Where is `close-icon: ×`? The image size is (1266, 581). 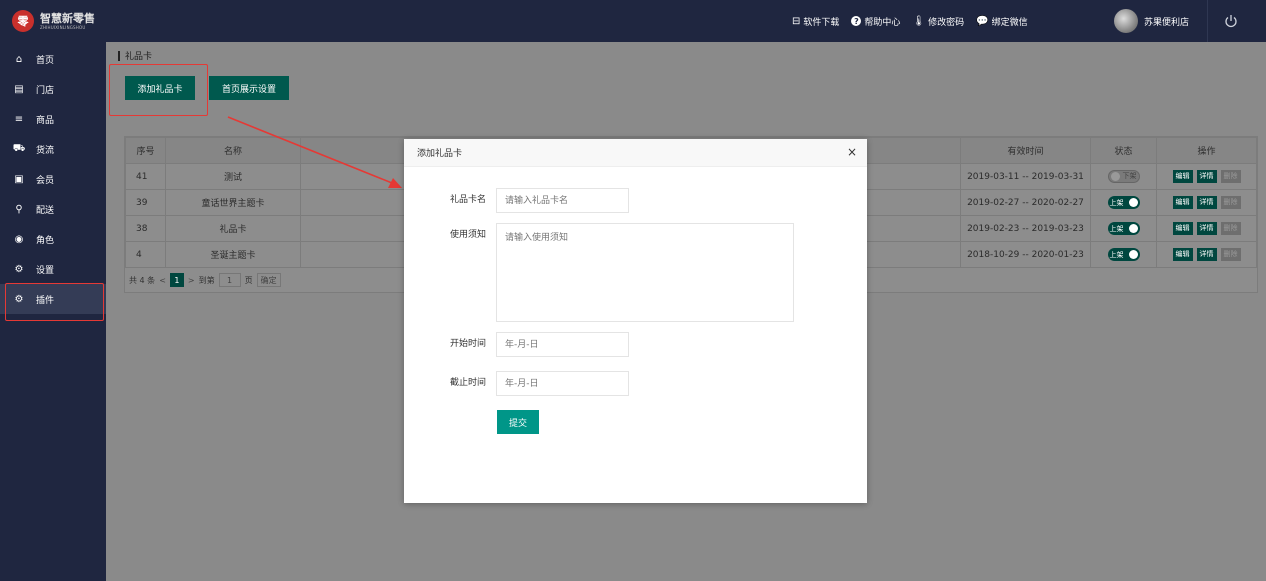
close-icon: × is located at coordinates (852, 152).